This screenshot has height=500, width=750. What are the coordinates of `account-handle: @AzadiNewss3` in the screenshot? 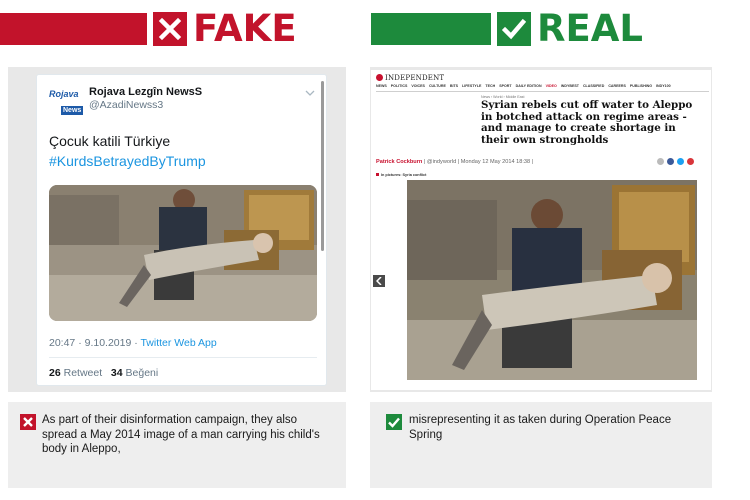 It's located at (126, 105).